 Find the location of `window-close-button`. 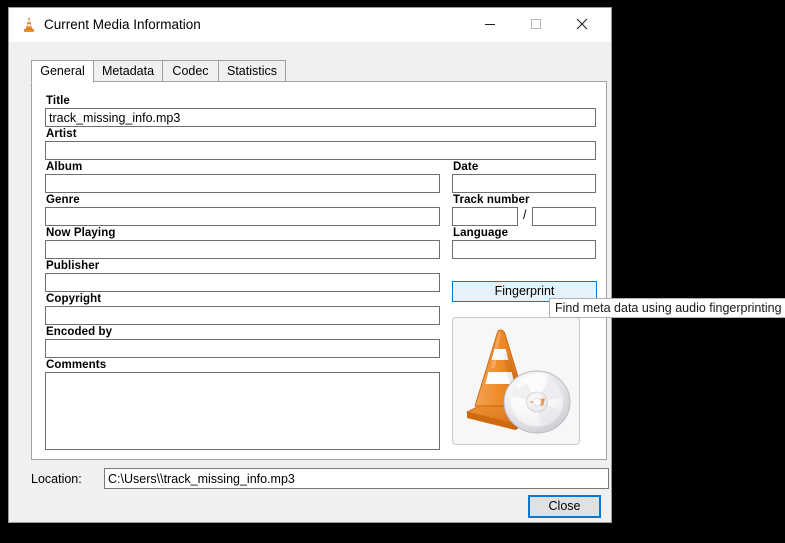

window-close-button is located at coordinates (582, 24).